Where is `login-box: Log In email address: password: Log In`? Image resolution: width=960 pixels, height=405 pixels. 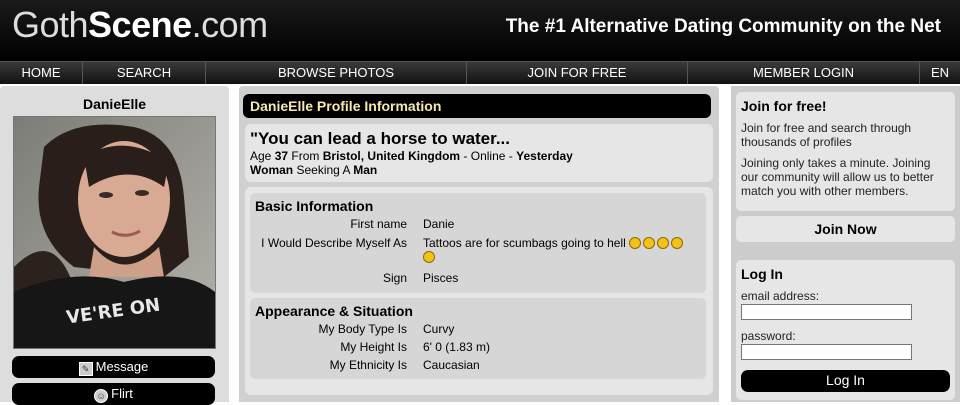 login-box: Log In email address: password: Log In is located at coordinates (845, 330).